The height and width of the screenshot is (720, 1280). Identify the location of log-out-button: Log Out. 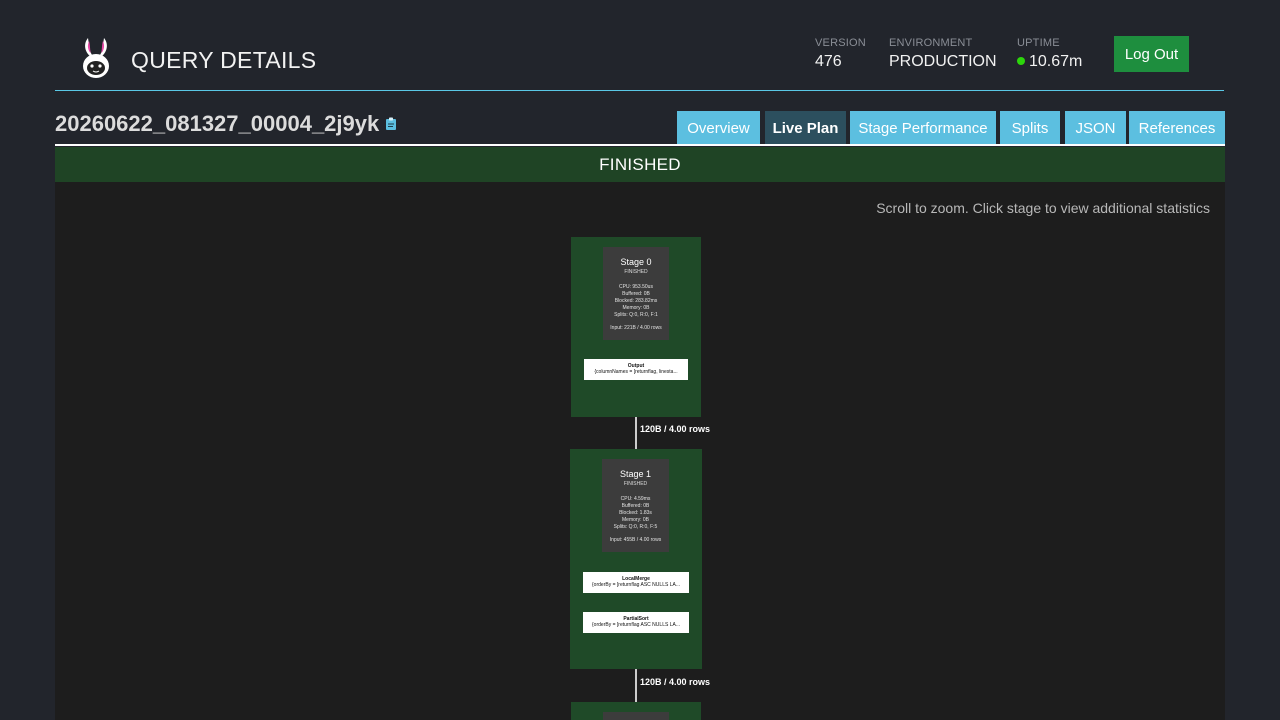
(1151, 54).